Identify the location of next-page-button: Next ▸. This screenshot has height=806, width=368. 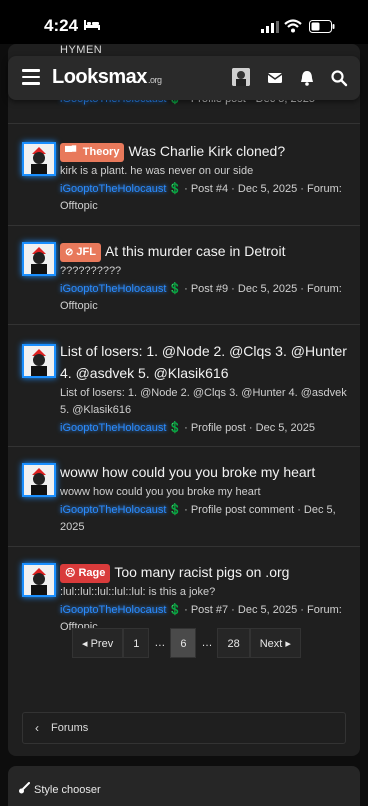
(275, 643).